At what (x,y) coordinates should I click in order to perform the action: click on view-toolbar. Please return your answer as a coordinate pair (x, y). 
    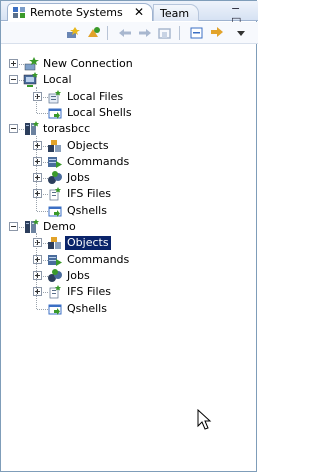
    Looking at the image, I should click on (129, 33).